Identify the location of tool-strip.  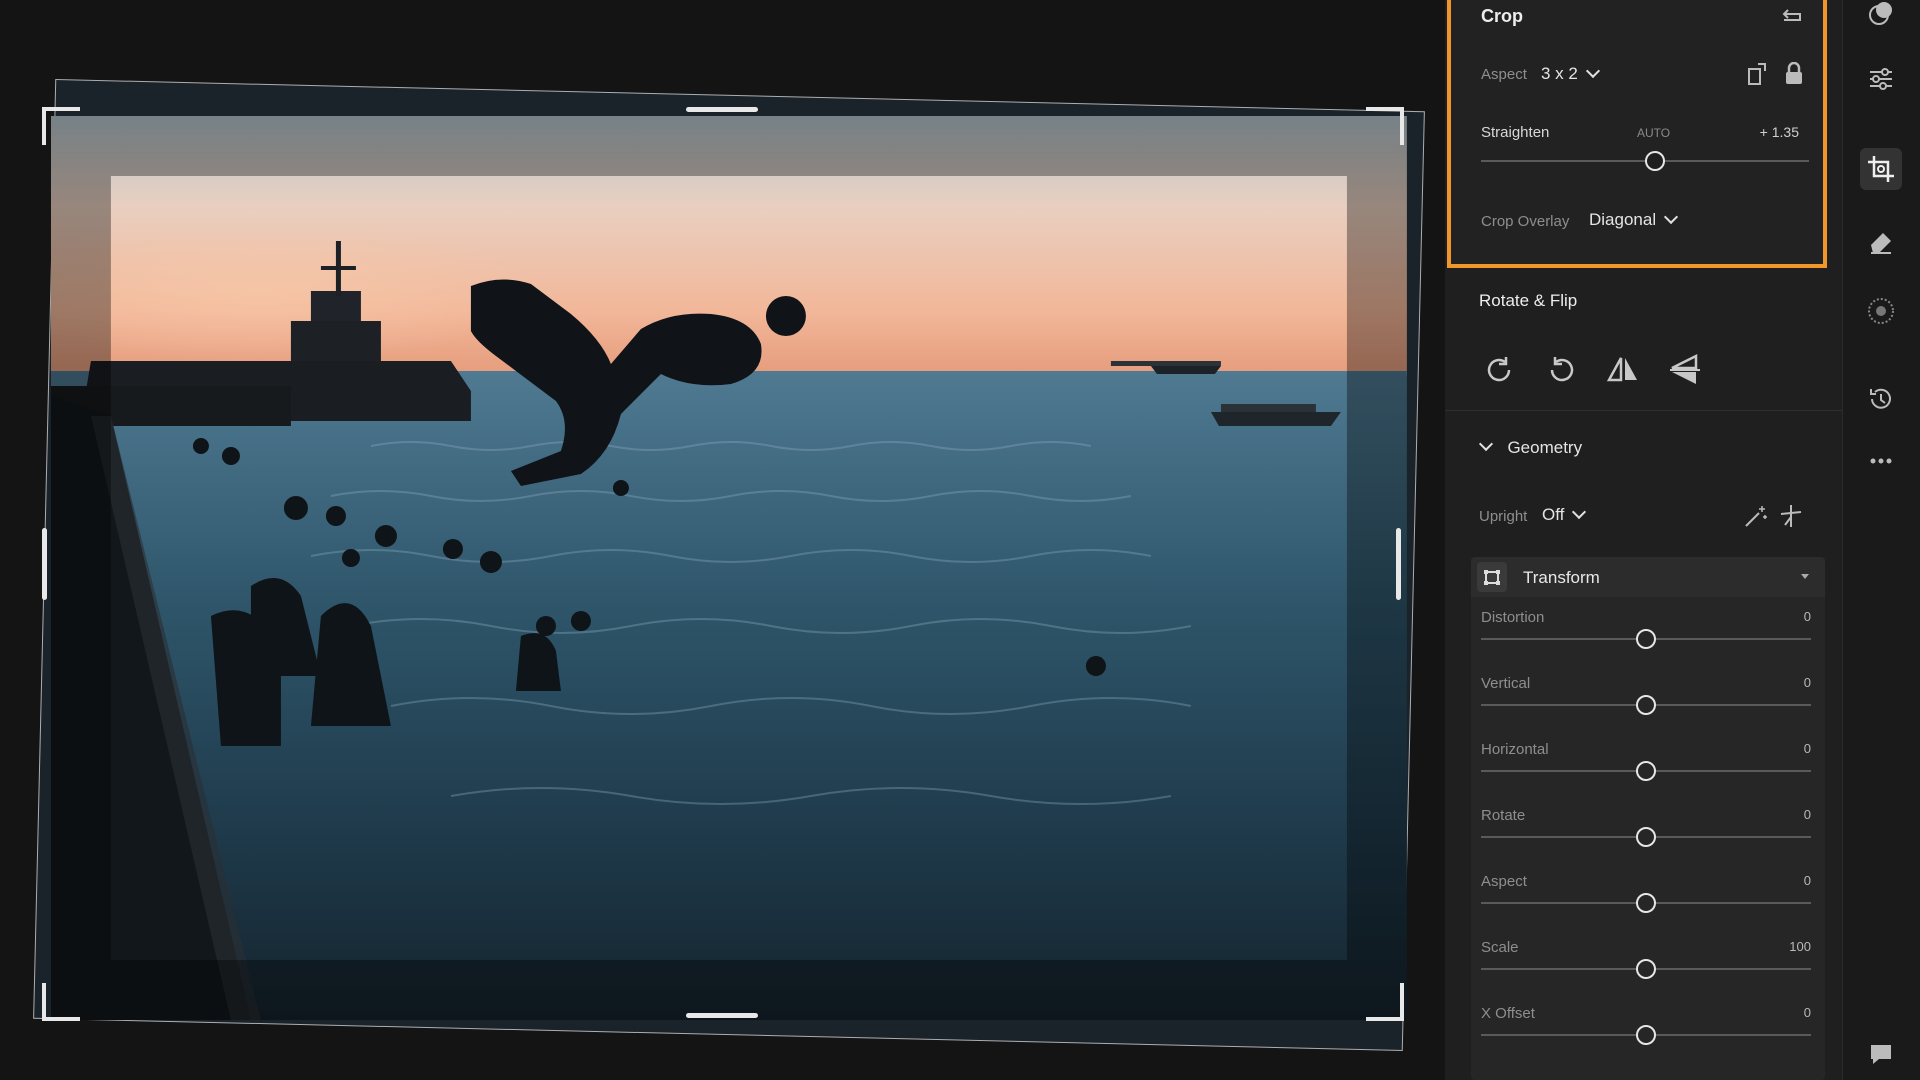
(1881, 540).